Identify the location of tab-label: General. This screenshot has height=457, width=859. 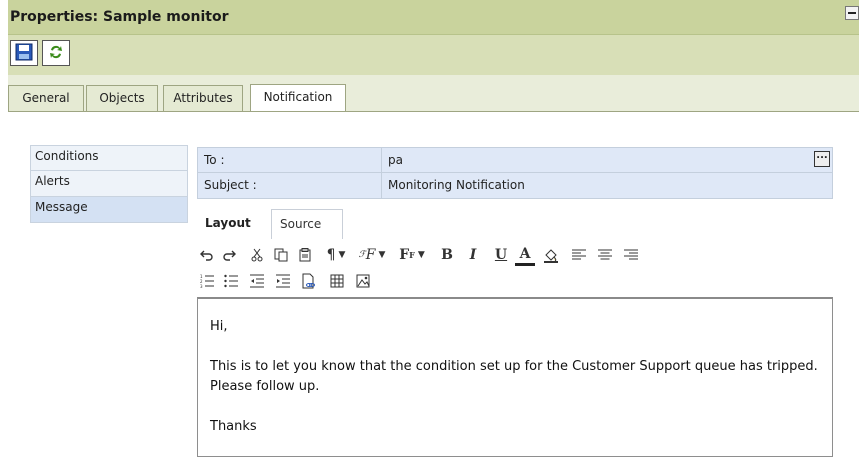
(46, 98).